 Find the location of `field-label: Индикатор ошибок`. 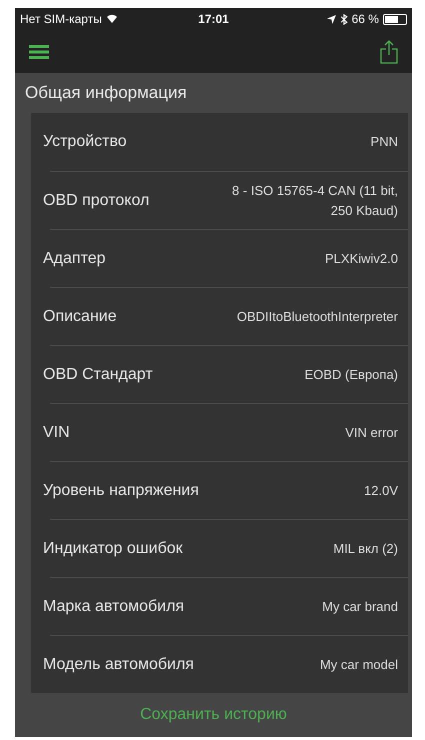

field-label: Индикатор ошибок is located at coordinates (113, 548).